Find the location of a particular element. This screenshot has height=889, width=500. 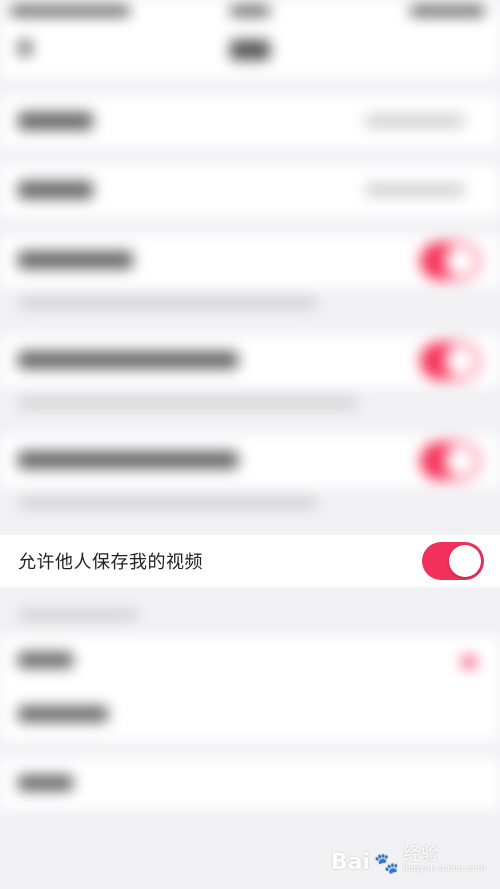

status-bar-time is located at coordinates (250, 11).